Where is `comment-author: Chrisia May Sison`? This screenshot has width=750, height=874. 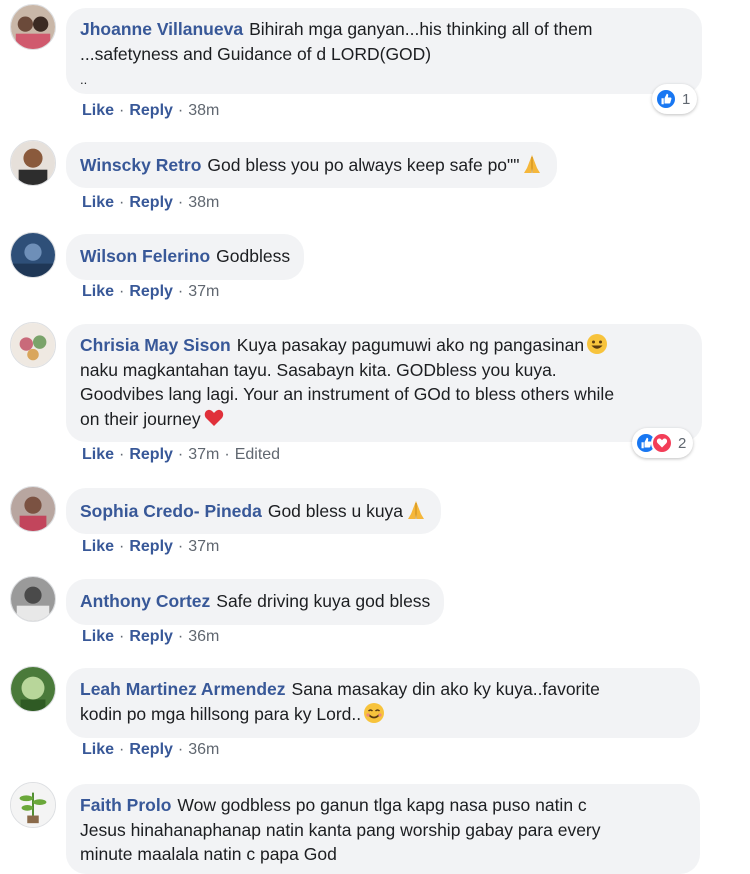
comment-author: Chrisia May Sison is located at coordinates (155, 345).